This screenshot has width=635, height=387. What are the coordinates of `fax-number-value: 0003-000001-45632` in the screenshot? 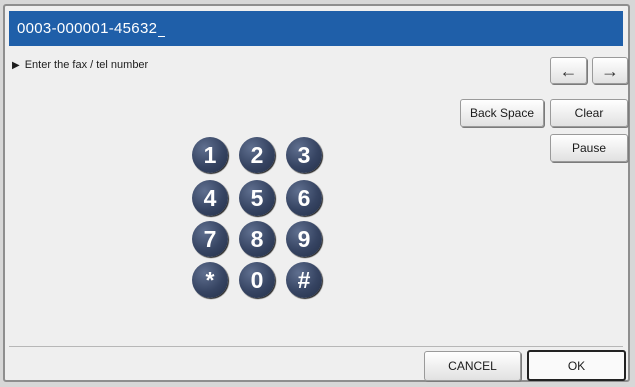 It's located at (87, 28).